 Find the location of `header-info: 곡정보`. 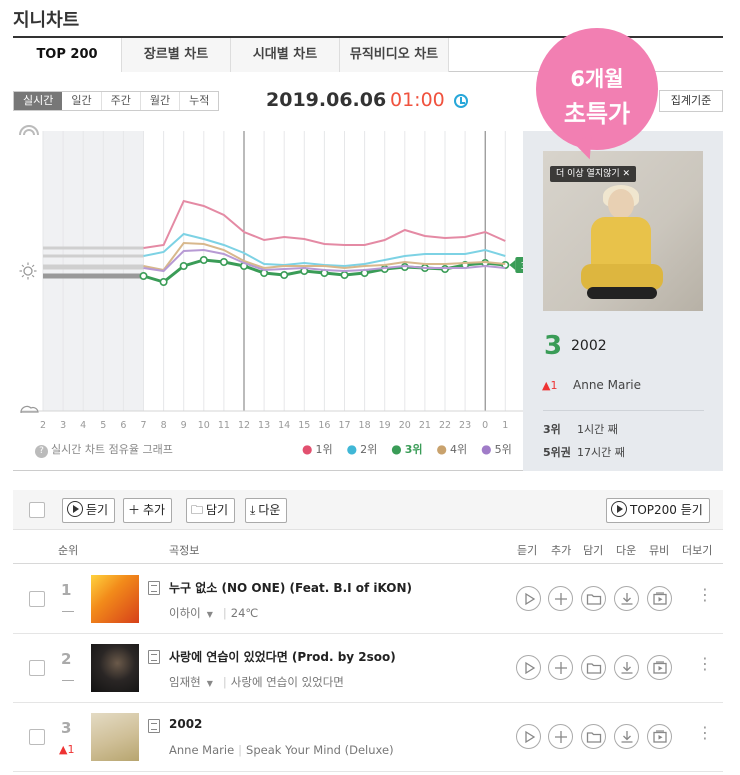

header-info: 곡정보 is located at coordinates (184, 550).